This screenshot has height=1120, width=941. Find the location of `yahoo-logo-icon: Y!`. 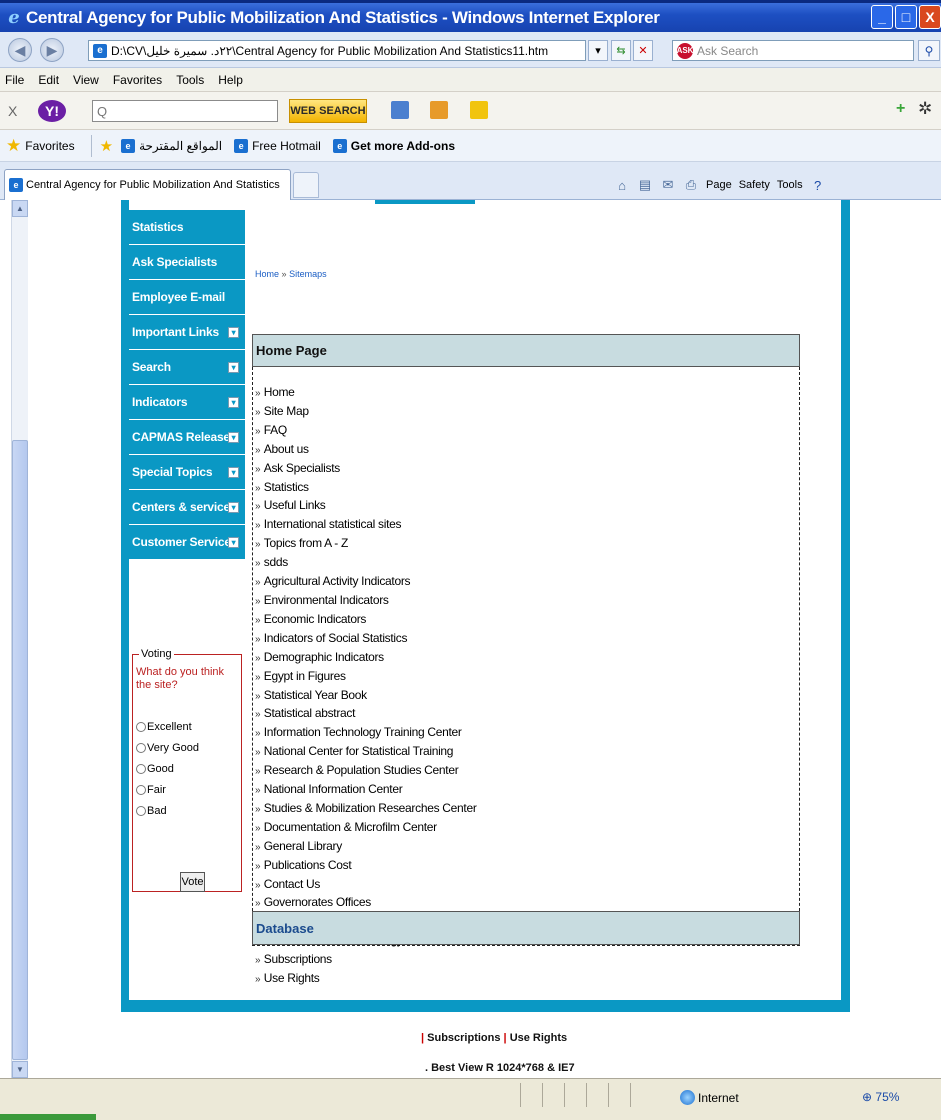

yahoo-logo-icon: Y! is located at coordinates (52, 111).